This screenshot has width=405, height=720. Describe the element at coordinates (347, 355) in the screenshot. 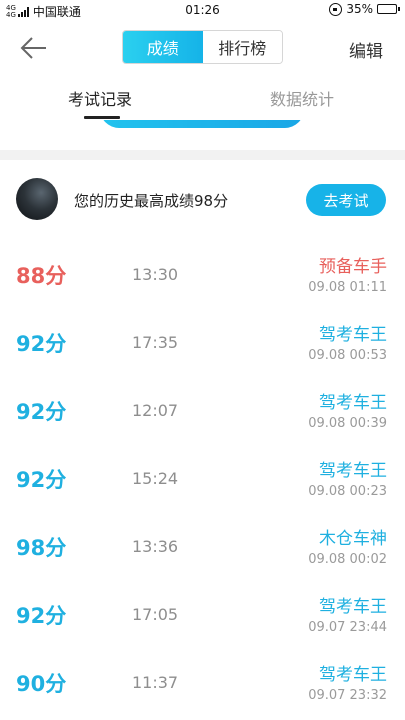

I see `record-date: 09.08 00:53` at that location.